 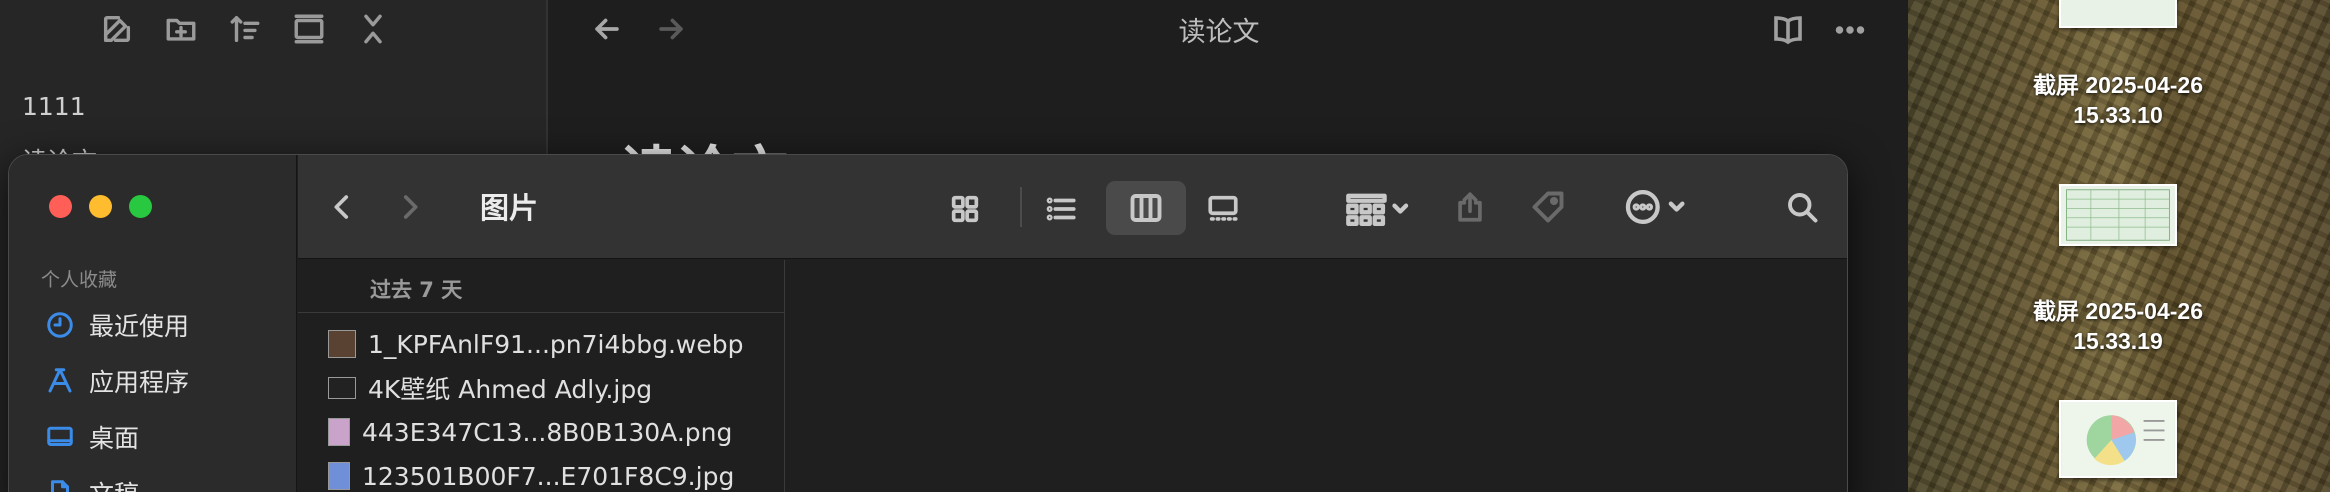 I want to click on more-options-icon, so click(x=1850, y=30).